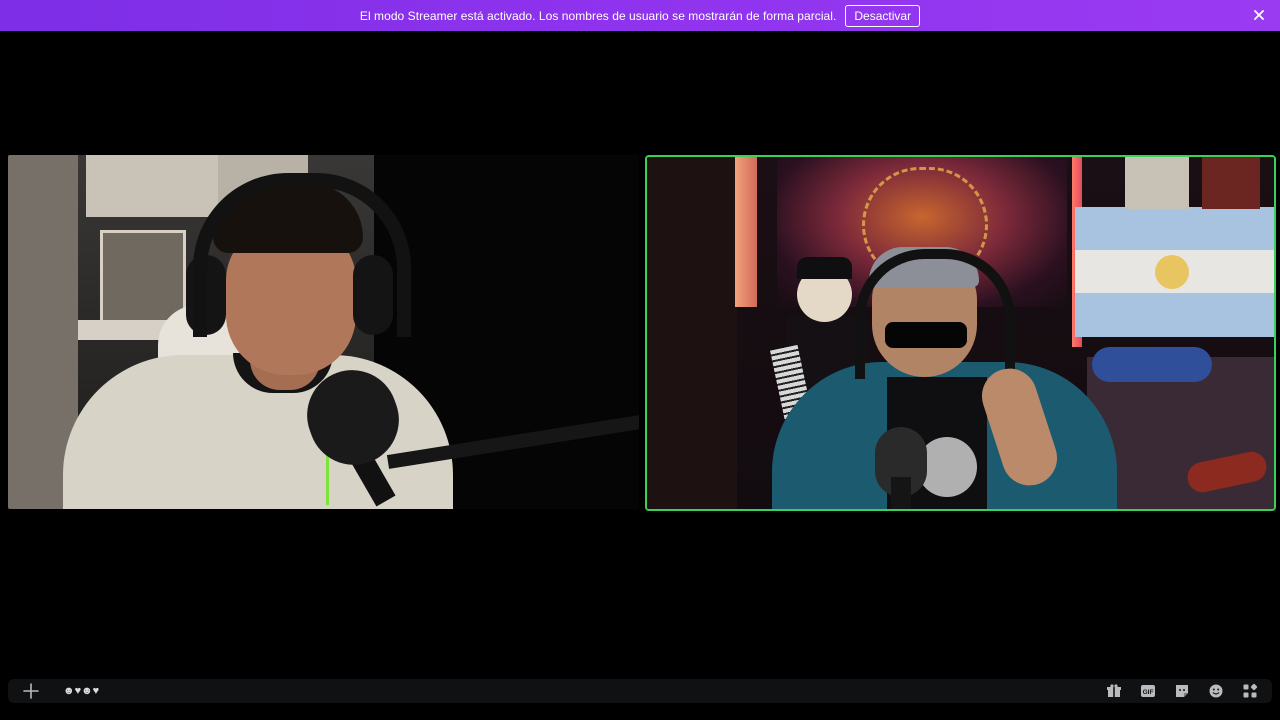 This screenshot has width=1280, height=720. I want to click on gif-icon: GIF, so click(1148, 691).